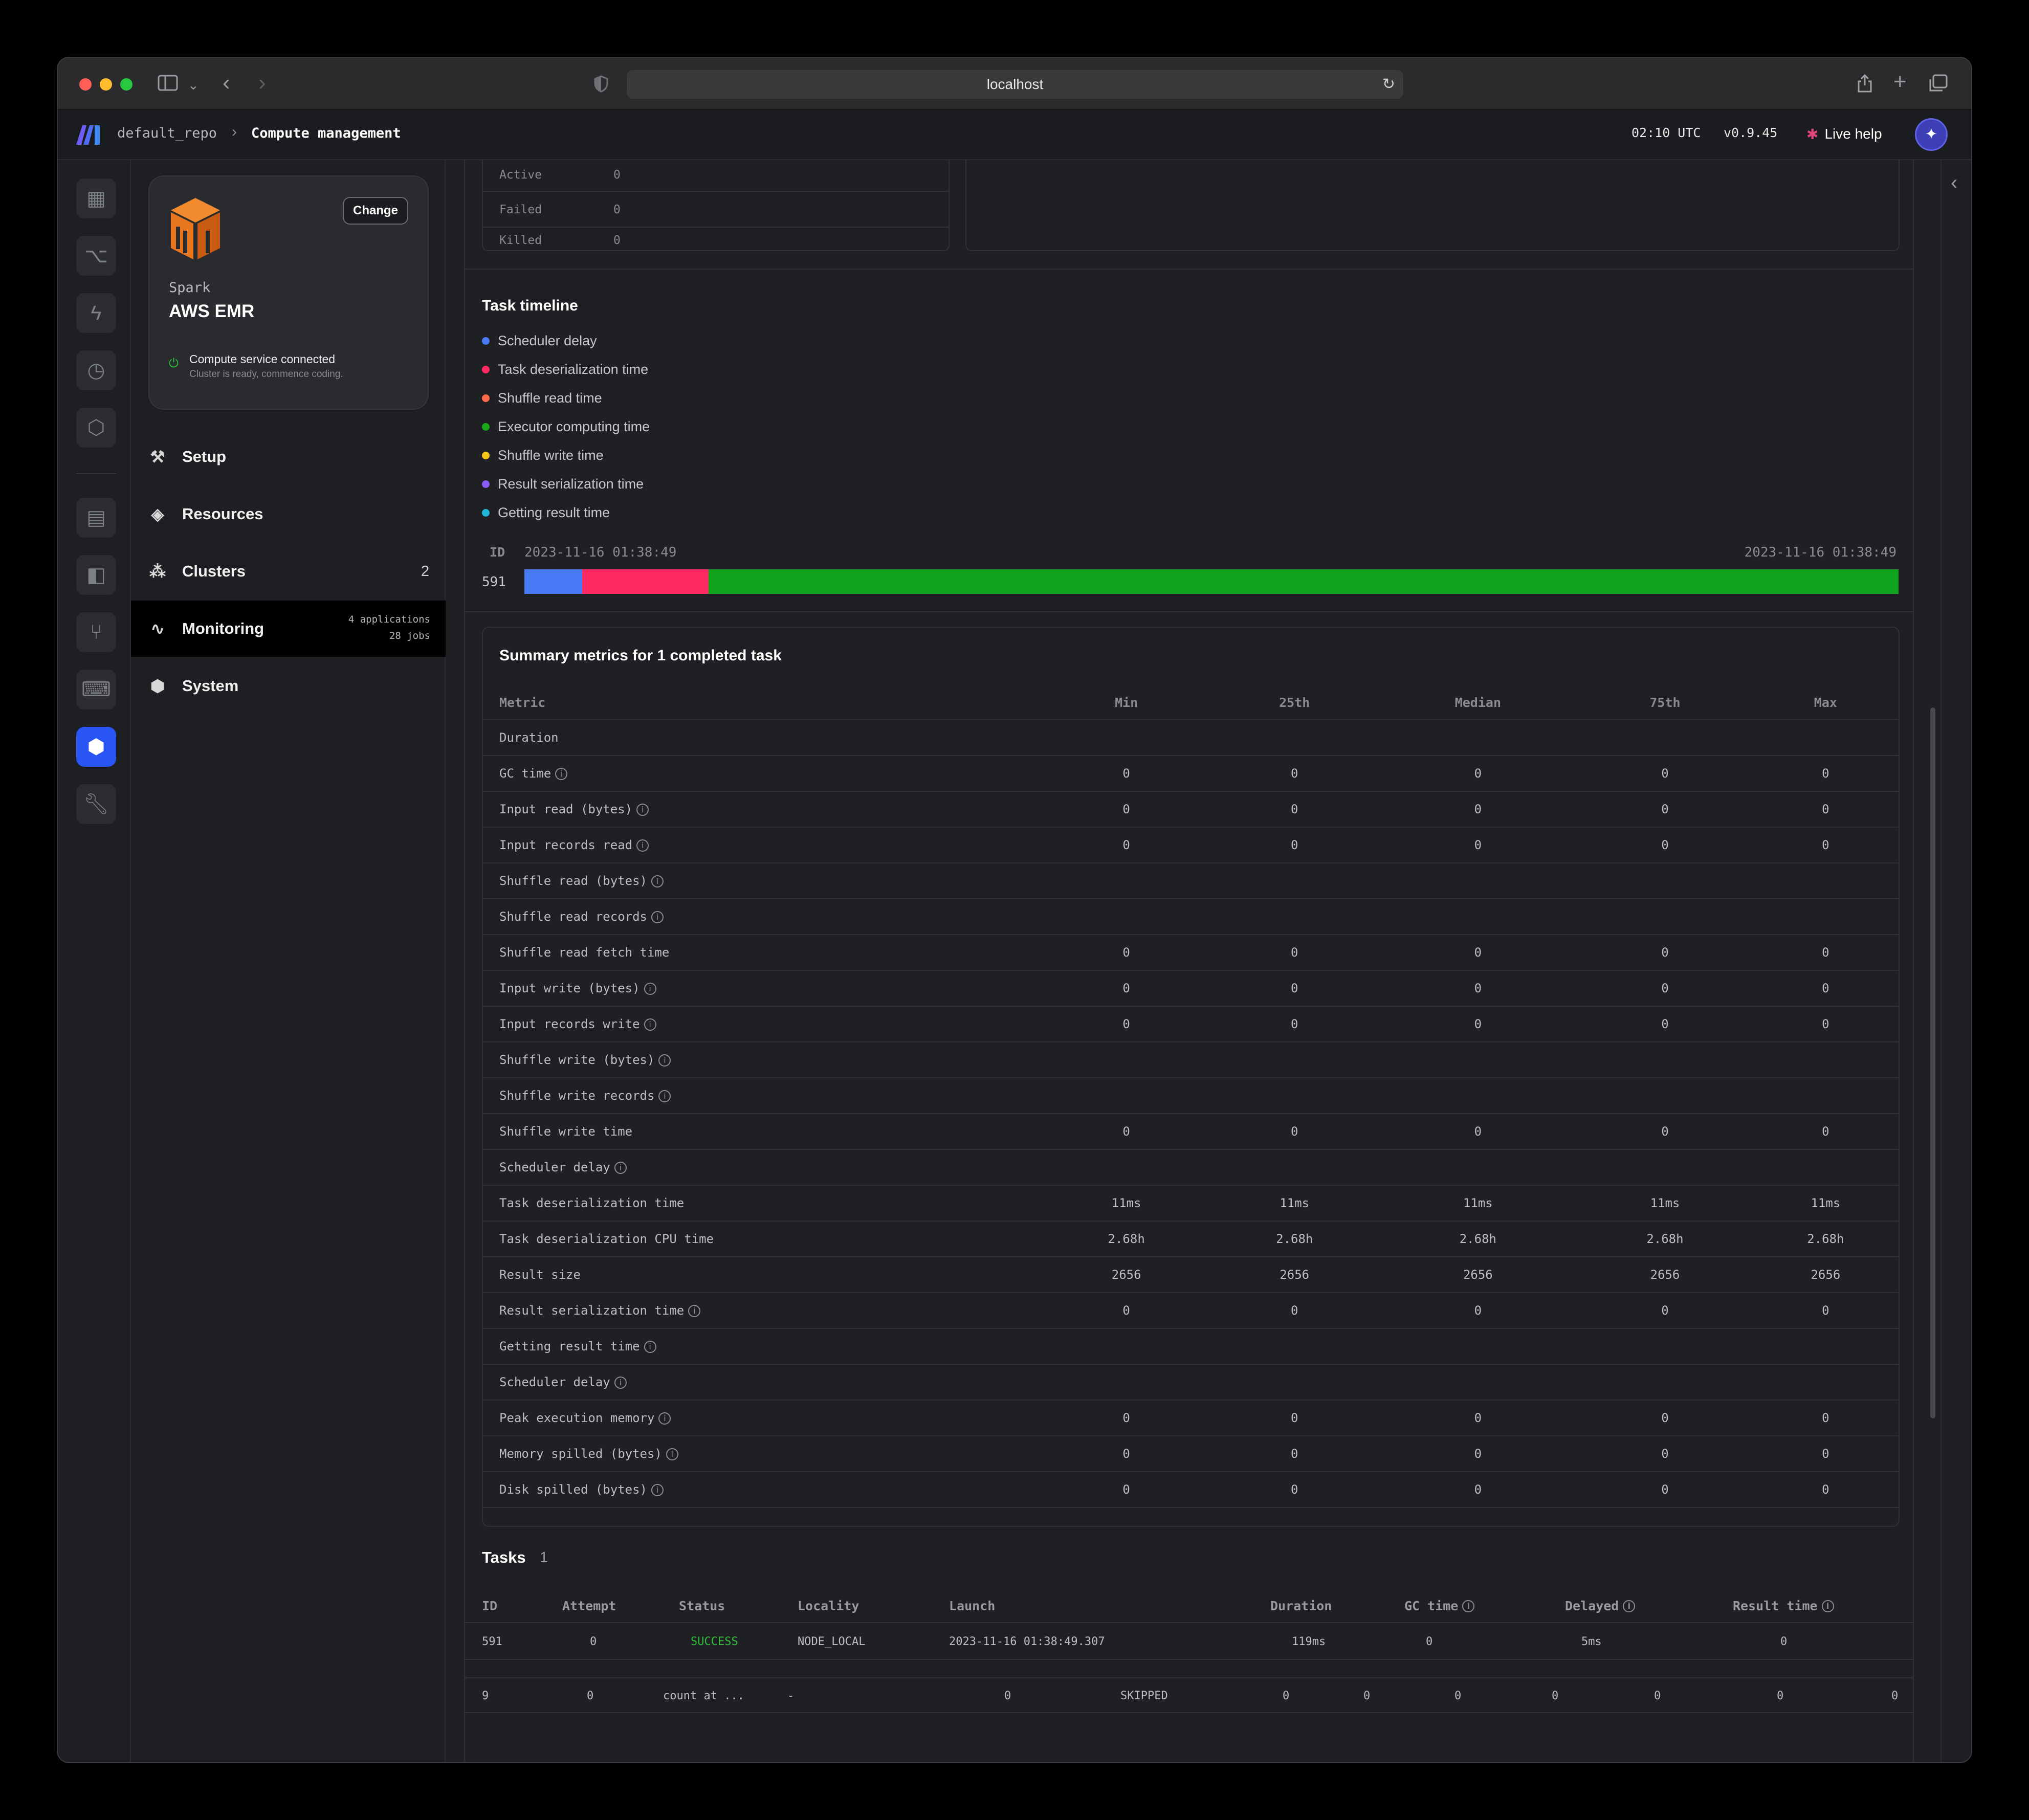 The image size is (2029, 1820). I want to click on nav-system-label: System, so click(210, 686).